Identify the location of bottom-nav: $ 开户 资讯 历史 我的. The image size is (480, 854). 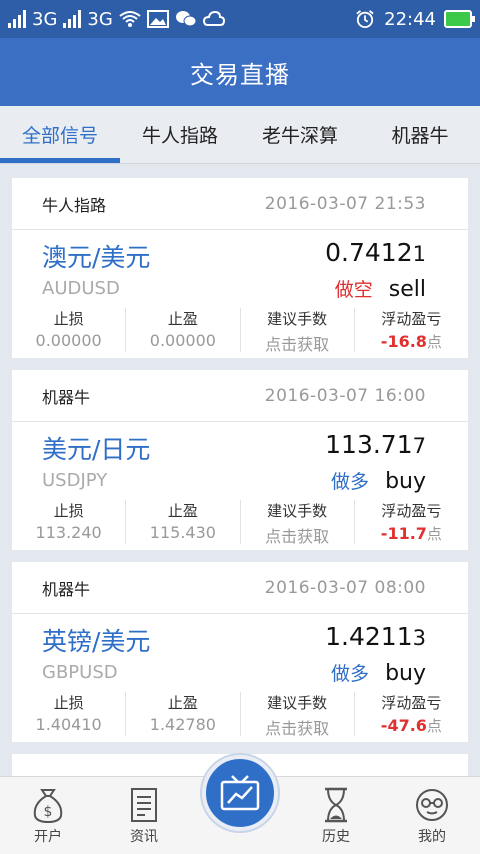
(240, 804).